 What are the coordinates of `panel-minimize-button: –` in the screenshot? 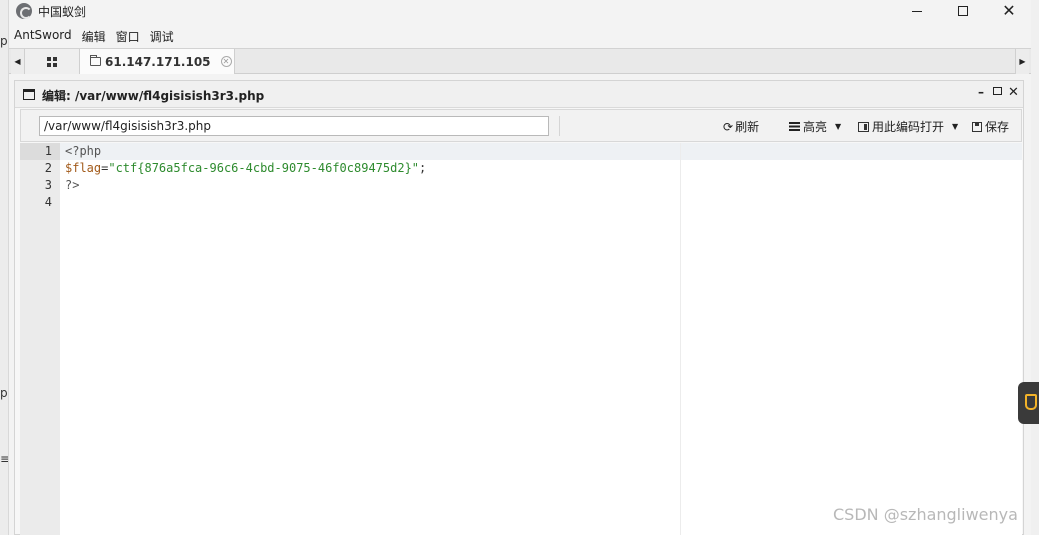 It's located at (981, 92).